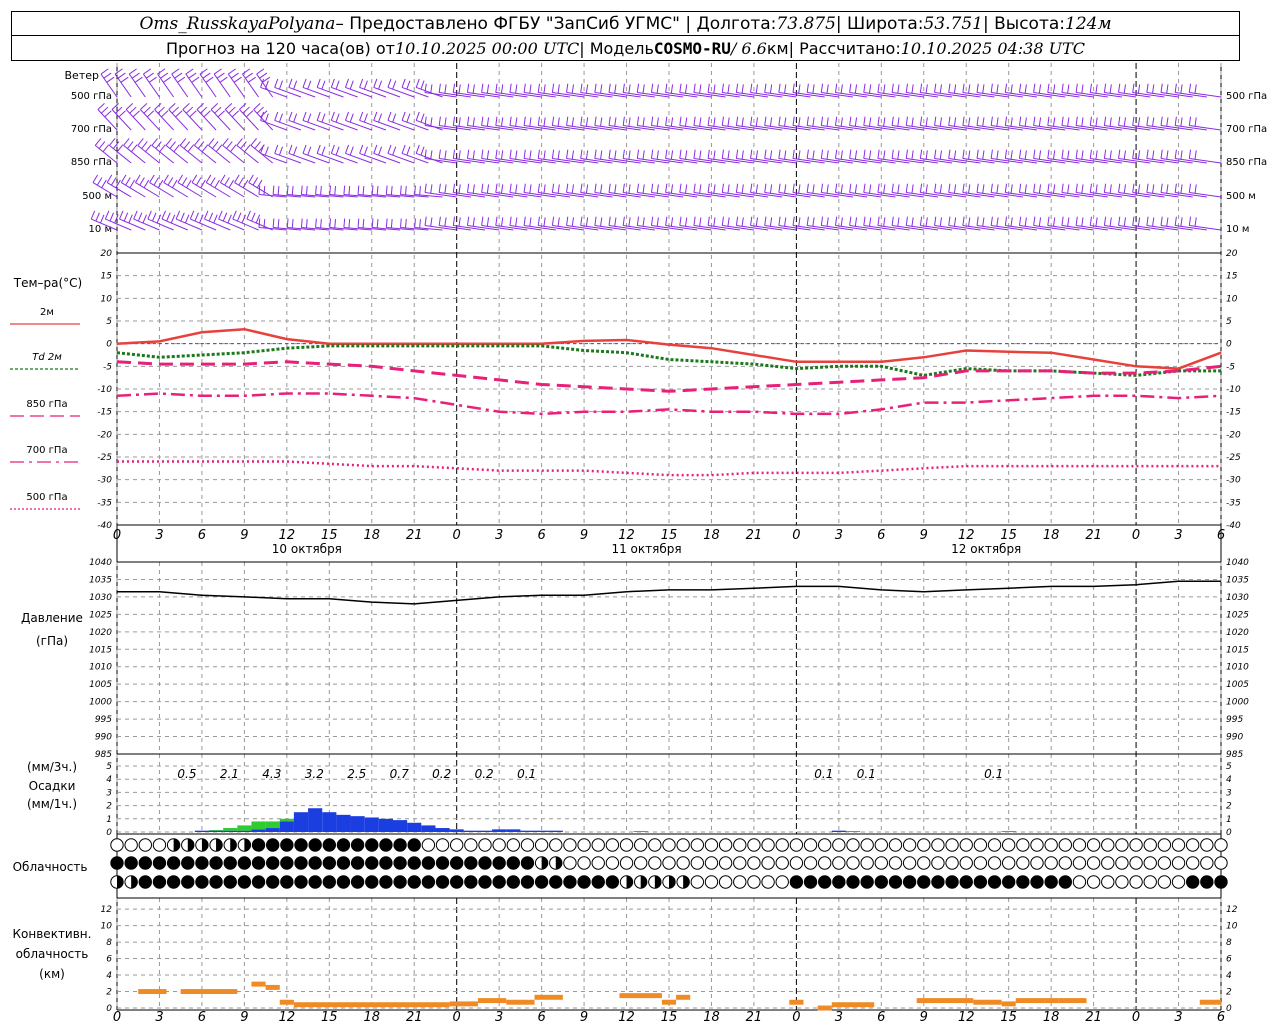 The width and height of the screenshot is (1280, 1024). Describe the element at coordinates (52, 804) in the screenshot. I see `precip-unit-1h: (мм/1ч.)` at that location.